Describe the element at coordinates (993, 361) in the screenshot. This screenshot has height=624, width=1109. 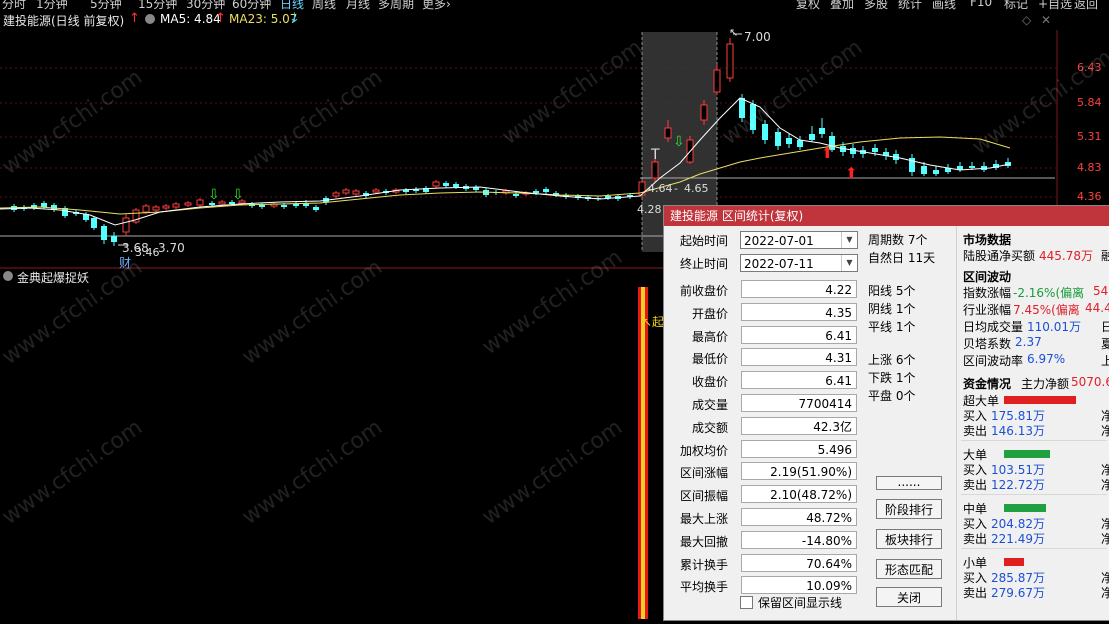
I see `wave-label: 区间波动率` at that location.